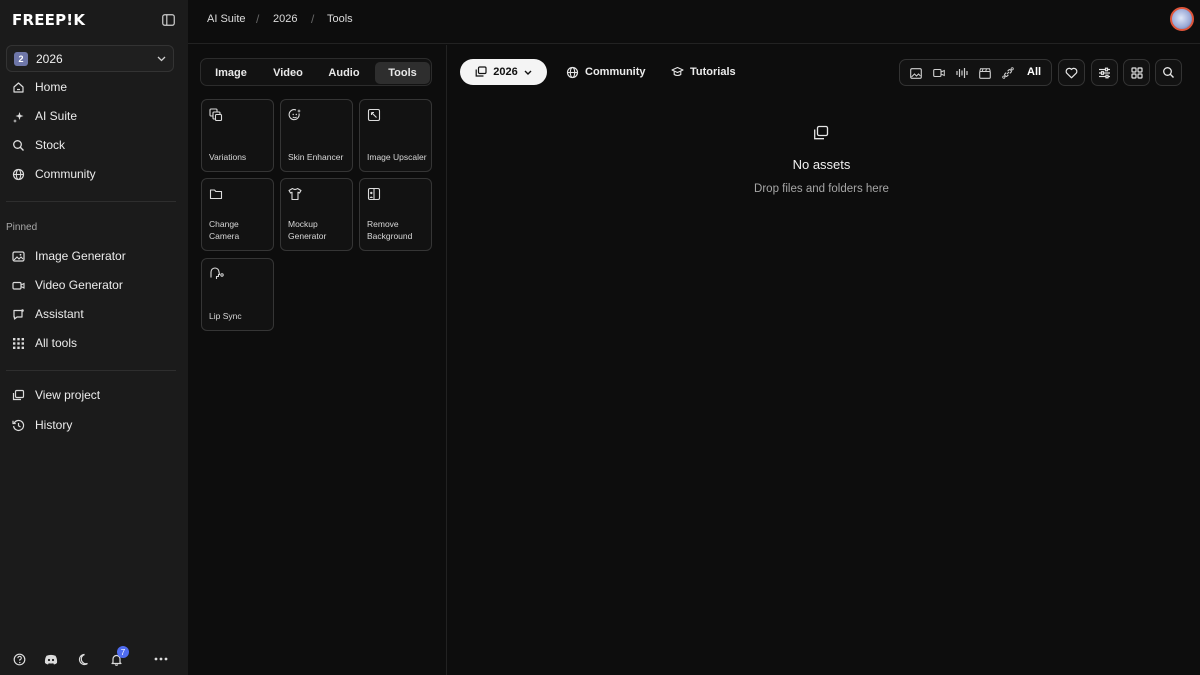 The width and height of the screenshot is (1200, 675). Describe the element at coordinates (225, 316) in the screenshot. I see `tool-card-label: Lip Sync` at that location.